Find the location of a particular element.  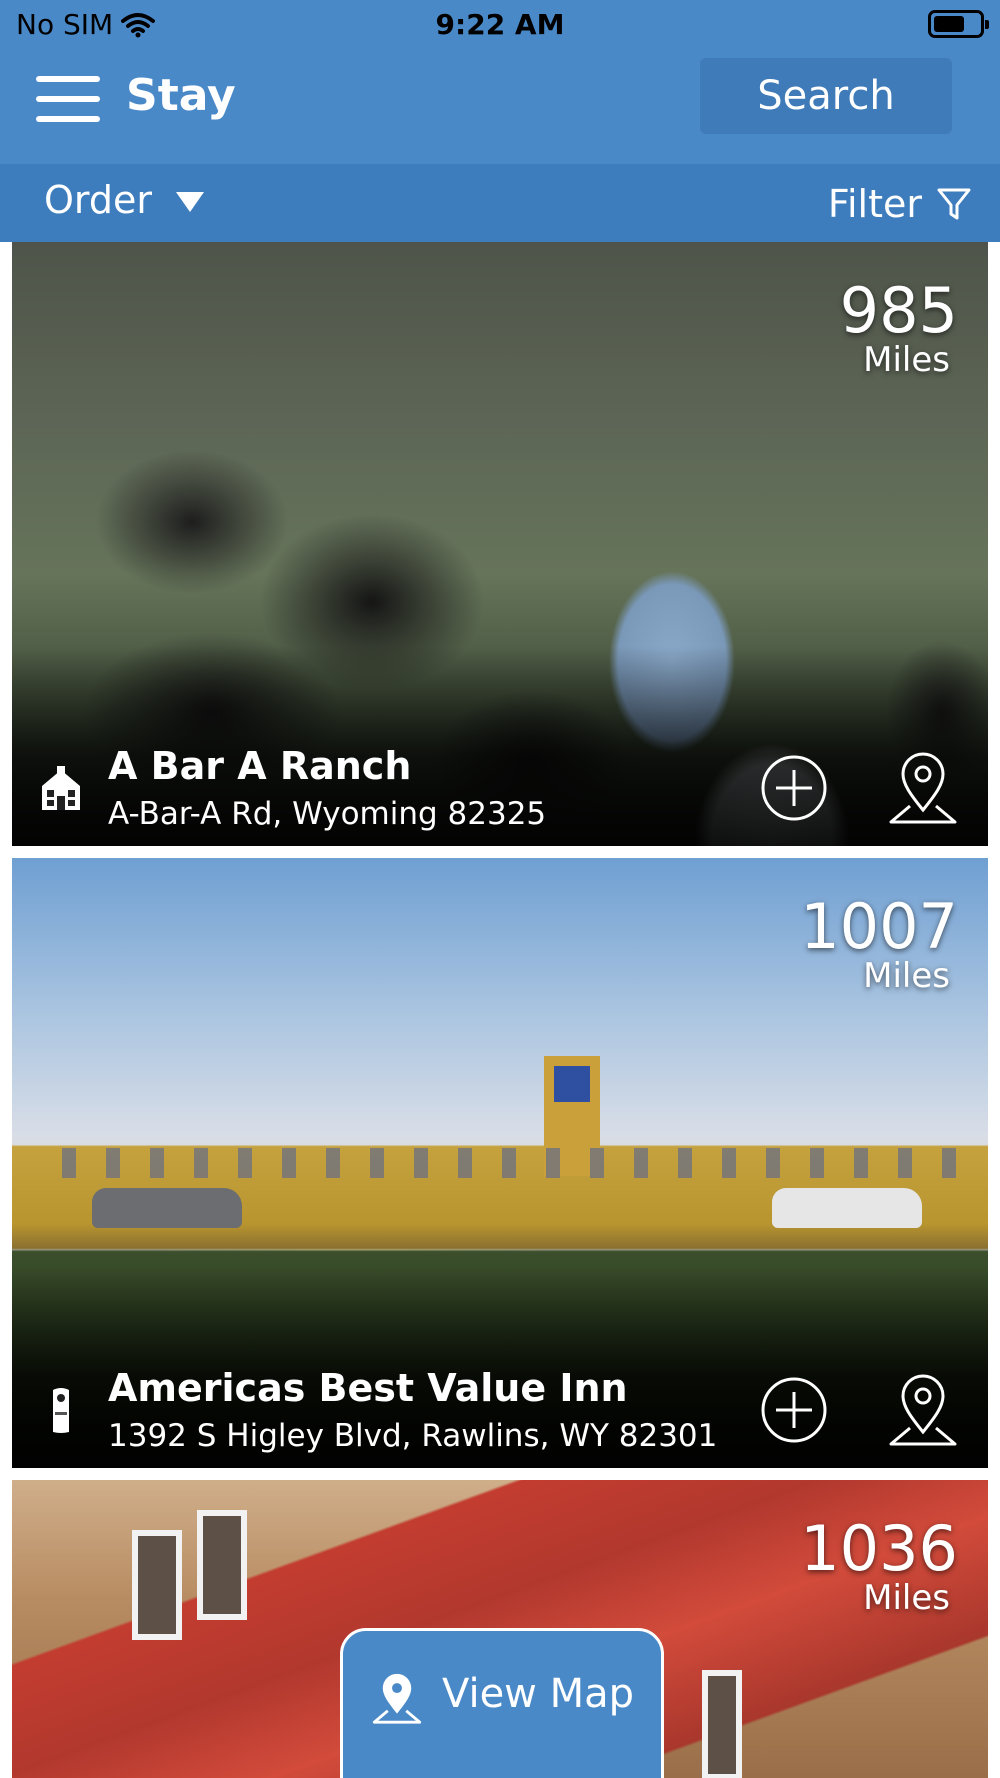

top-bar: No SIM 9:22 AM Stay Search is located at coordinates (500, 82).